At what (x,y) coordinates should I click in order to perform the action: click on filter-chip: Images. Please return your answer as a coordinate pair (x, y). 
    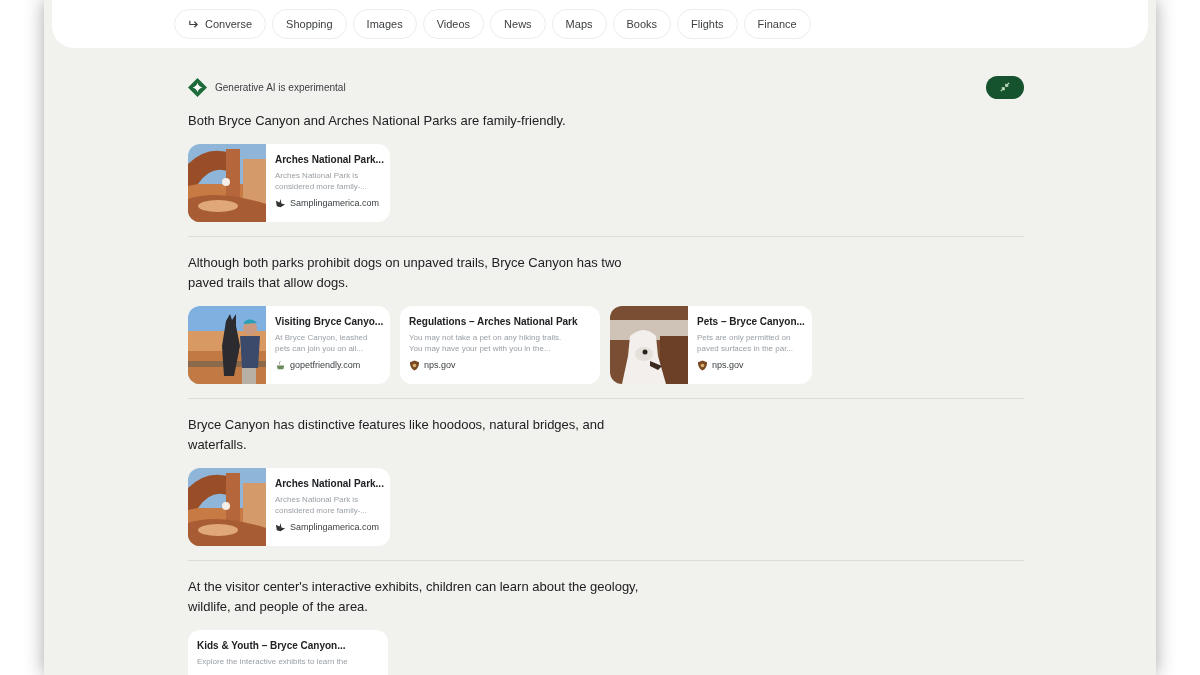
    Looking at the image, I should click on (384, 24).